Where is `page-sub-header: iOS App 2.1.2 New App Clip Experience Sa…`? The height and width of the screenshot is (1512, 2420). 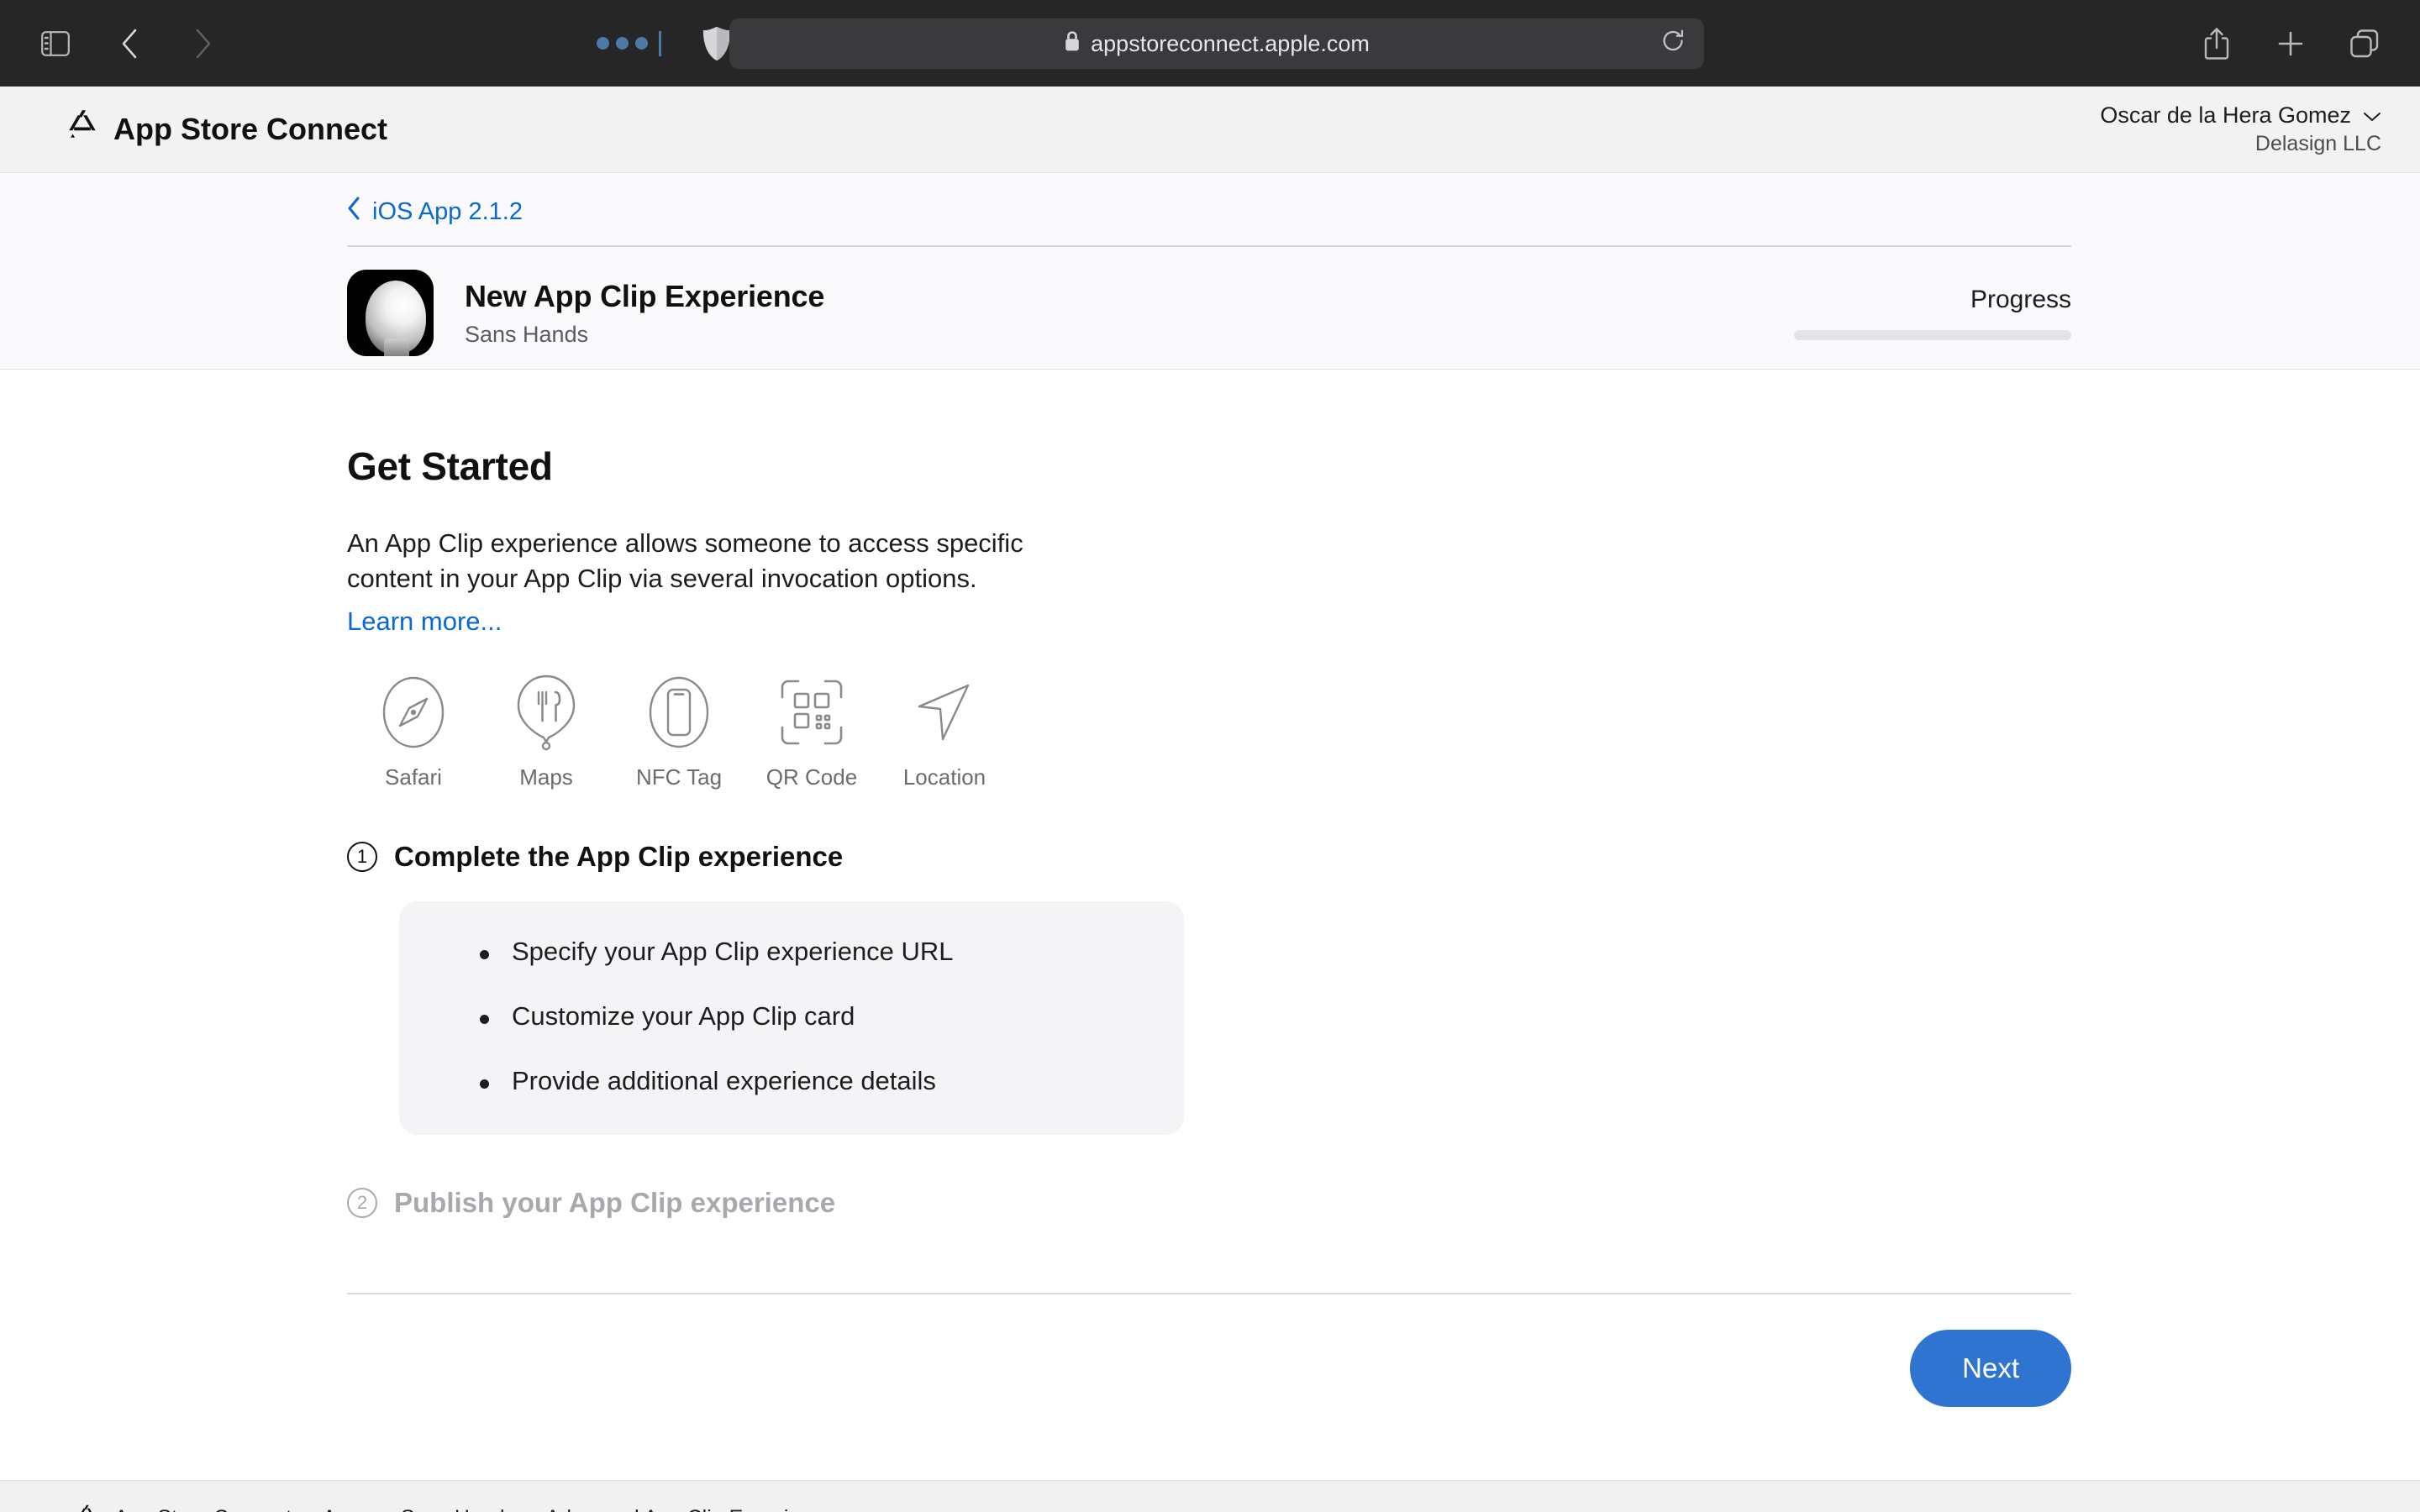
page-sub-header: iOS App 2.1.2 New App Clip Experience Sa… is located at coordinates (1210, 271).